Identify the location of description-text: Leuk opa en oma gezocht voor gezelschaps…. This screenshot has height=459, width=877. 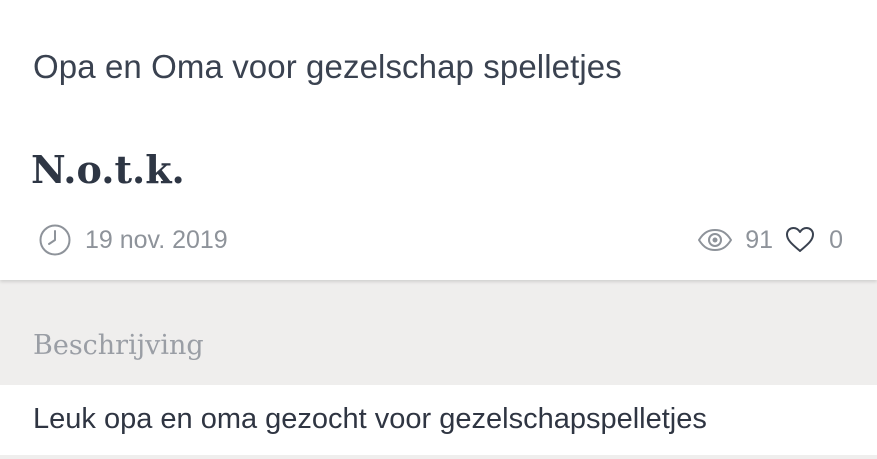
(370, 419).